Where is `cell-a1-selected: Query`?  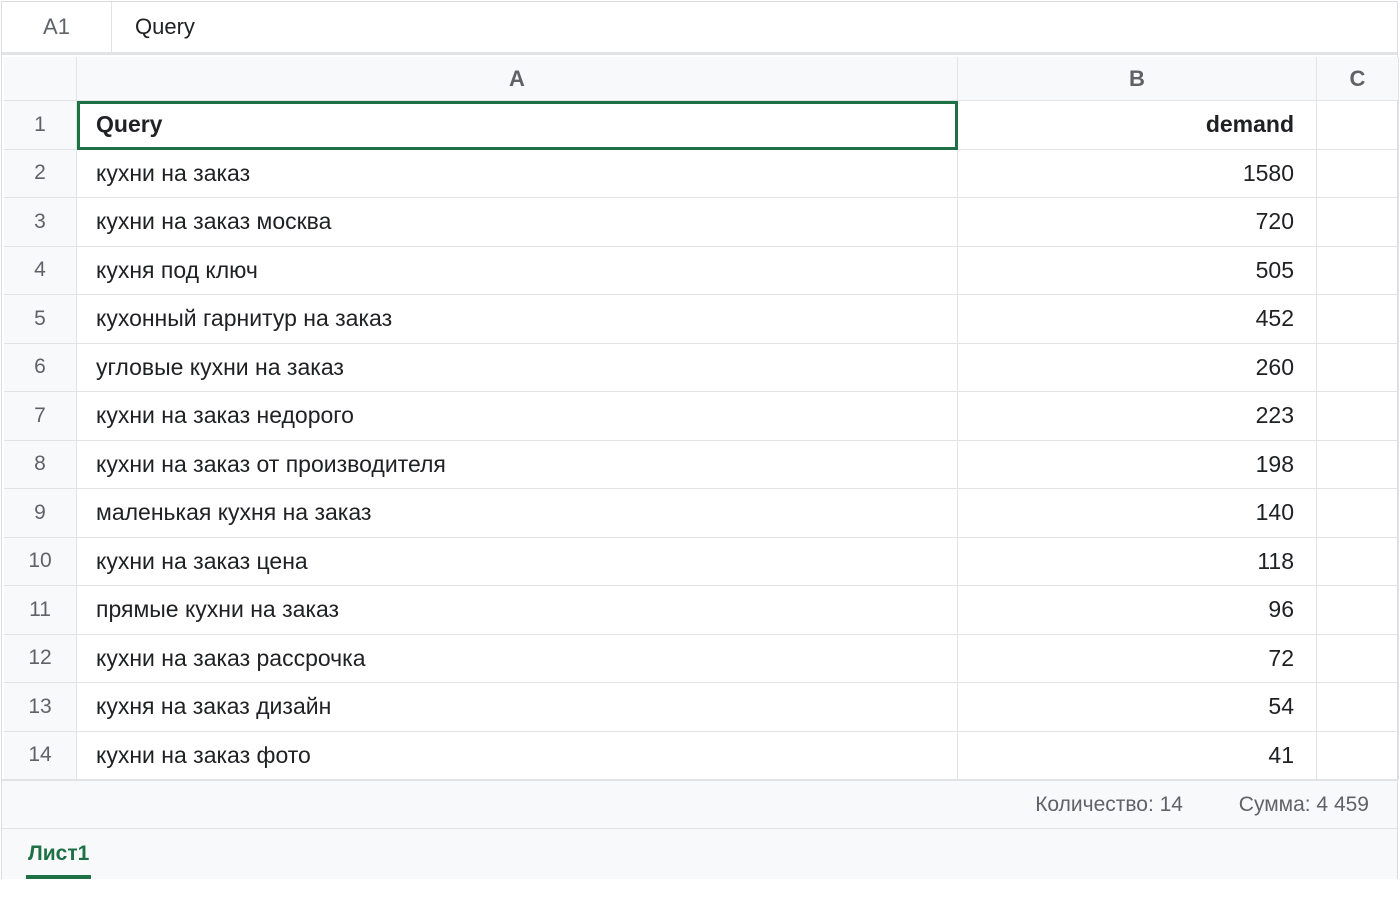
cell-a1-selected: Query is located at coordinates (517, 125).